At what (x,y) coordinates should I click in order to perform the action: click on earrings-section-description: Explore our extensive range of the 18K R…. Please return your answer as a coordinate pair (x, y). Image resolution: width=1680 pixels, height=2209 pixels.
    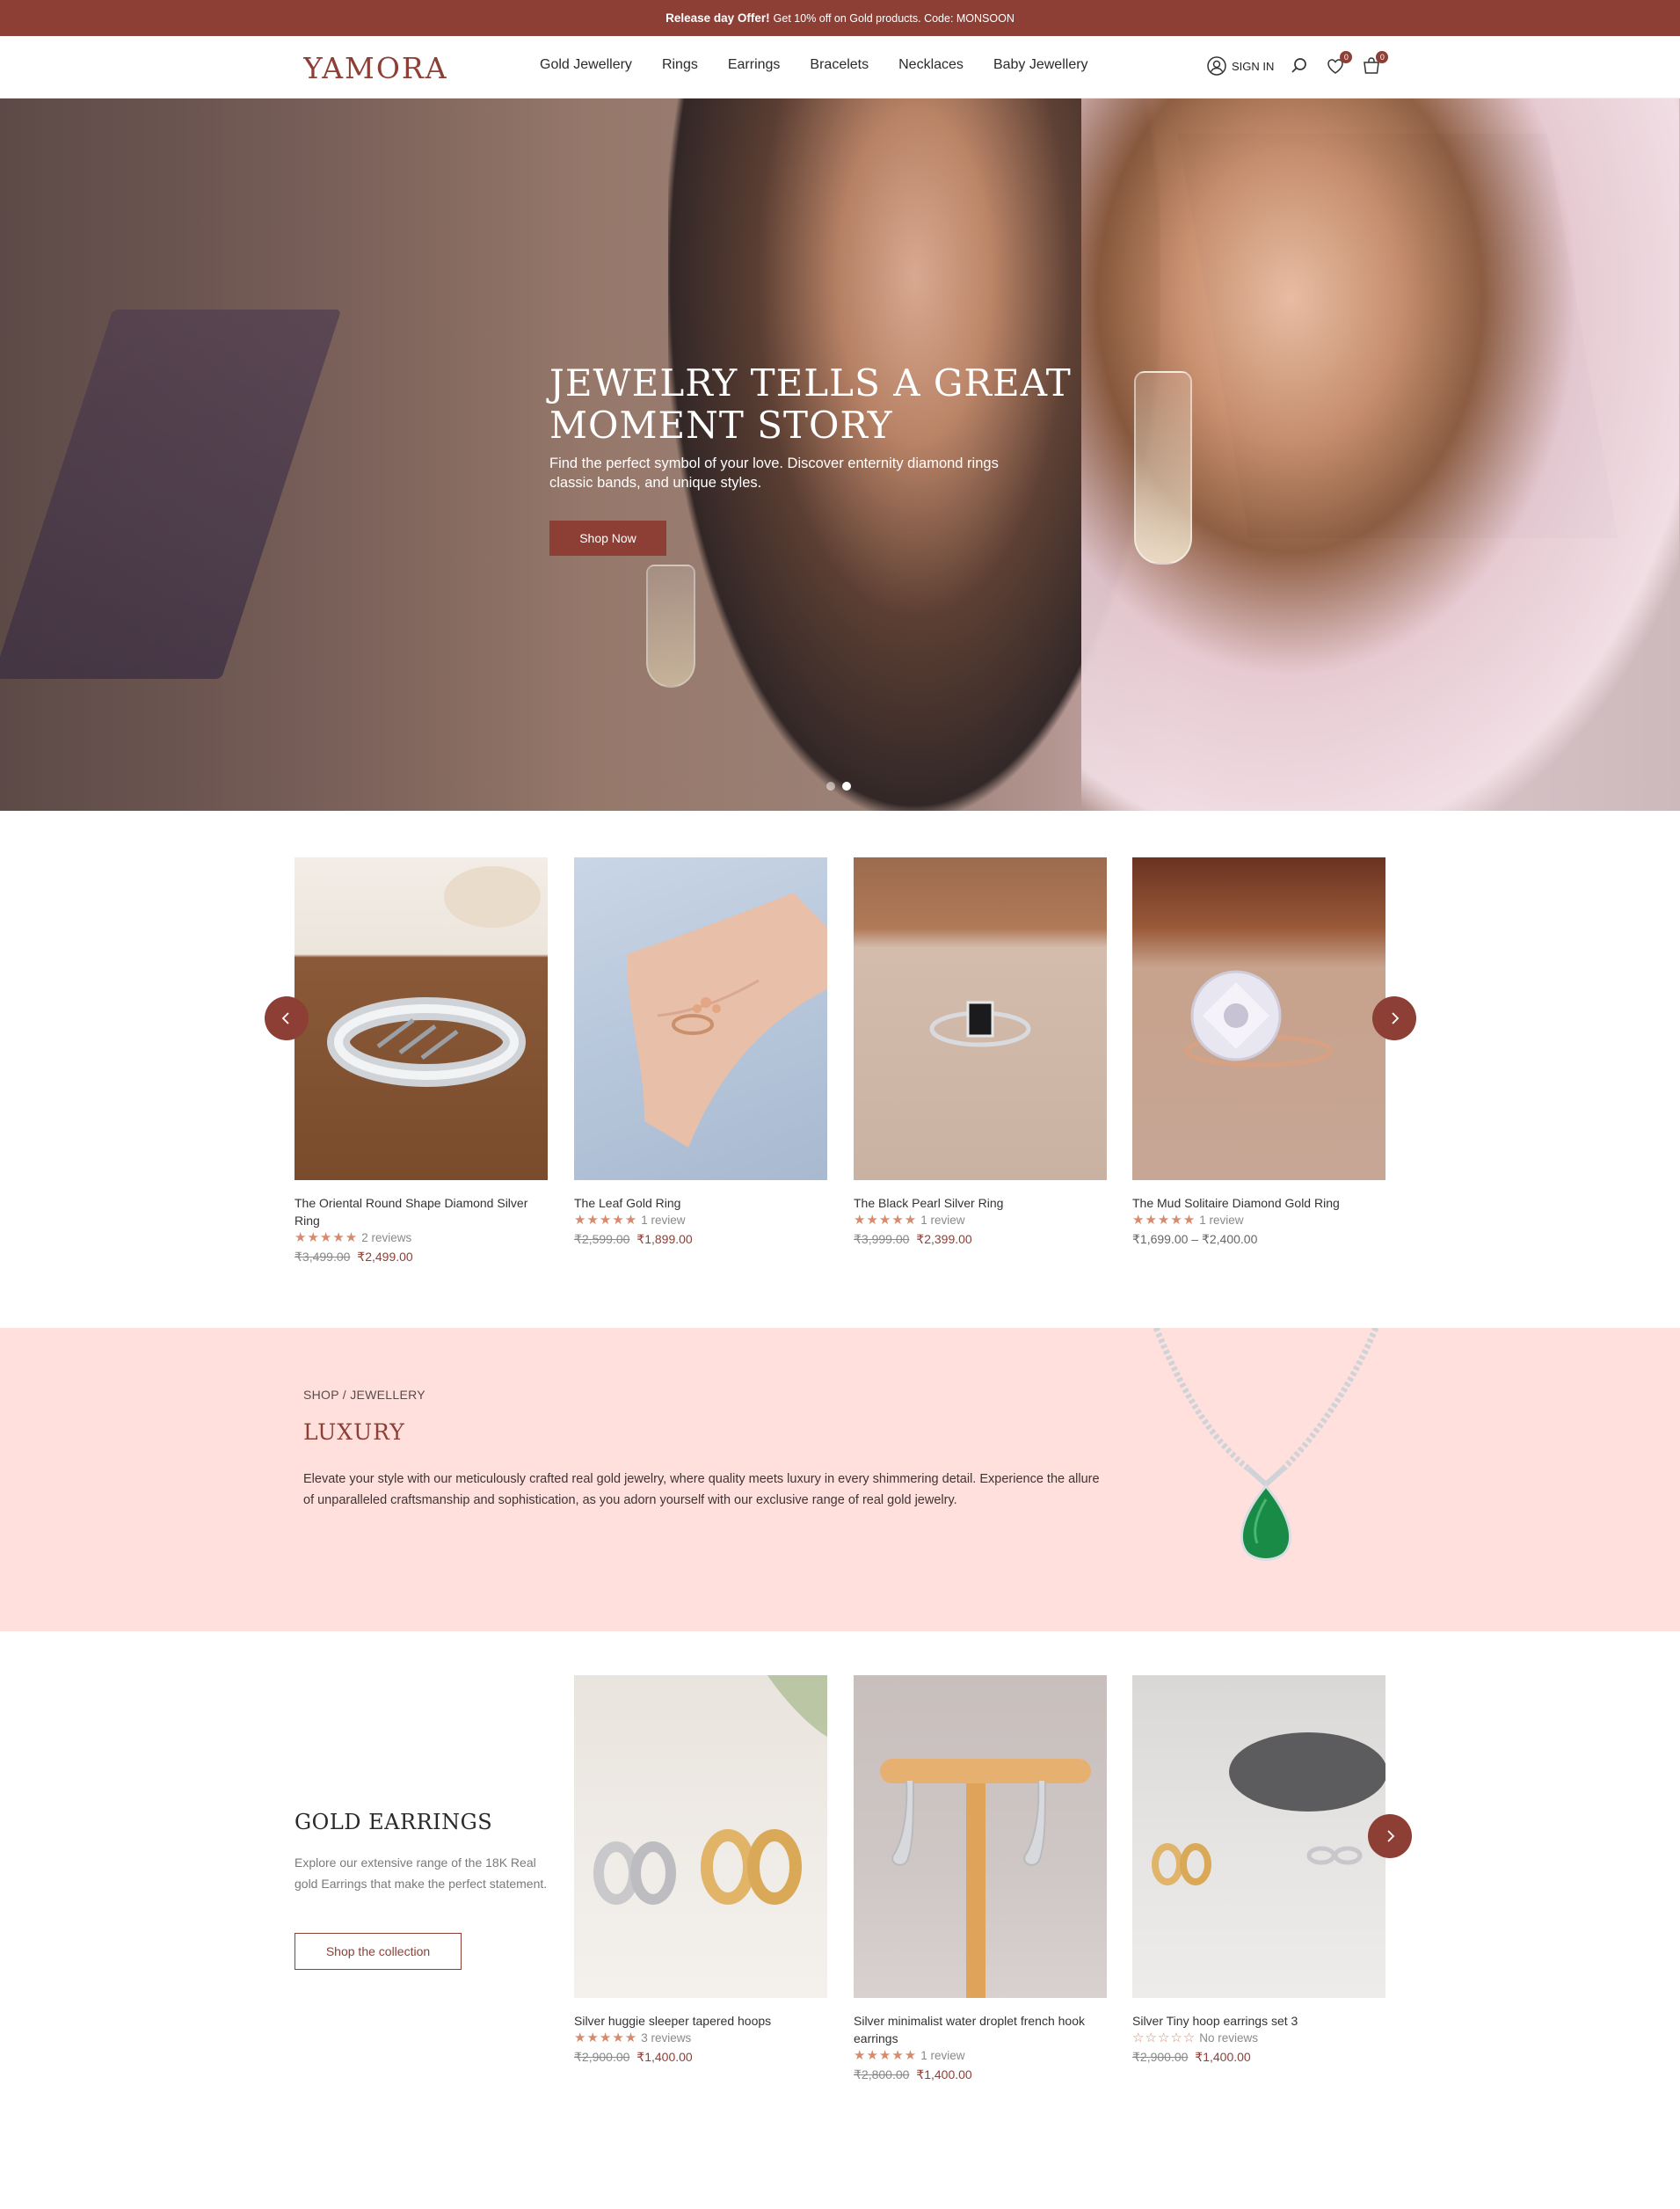
    Looking at the image, I should click on (421, 1873).